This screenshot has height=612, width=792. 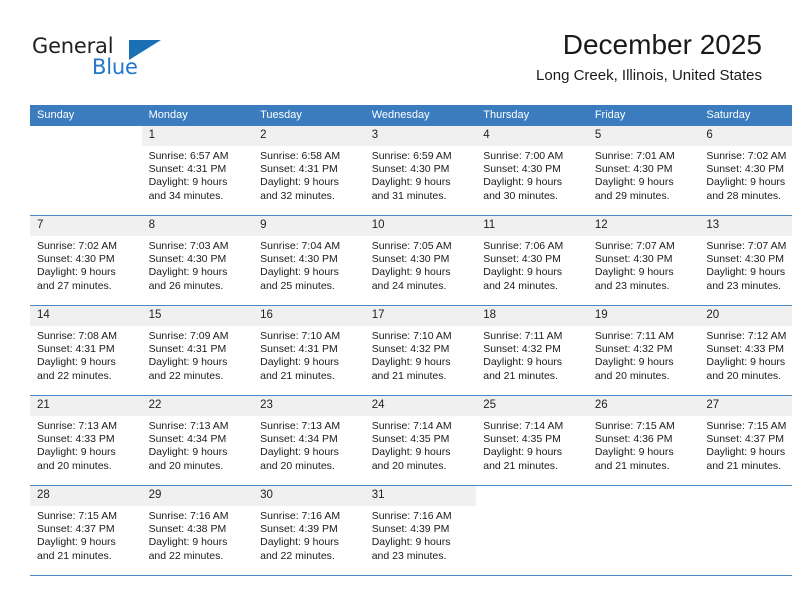 I want to click on sunrise-text: Sunrise: 7:13 AM, so click(x=188, y=426).